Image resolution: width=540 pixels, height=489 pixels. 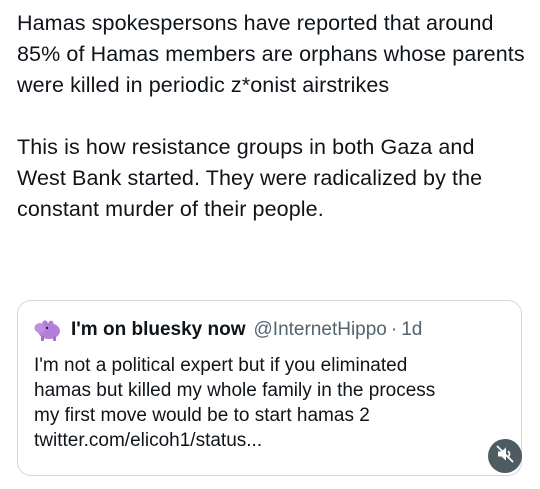 What do you see at coordinates (48, 330) in the screenshot?
I see `hippo-avatar-icon` at bounding box center [48, 330].